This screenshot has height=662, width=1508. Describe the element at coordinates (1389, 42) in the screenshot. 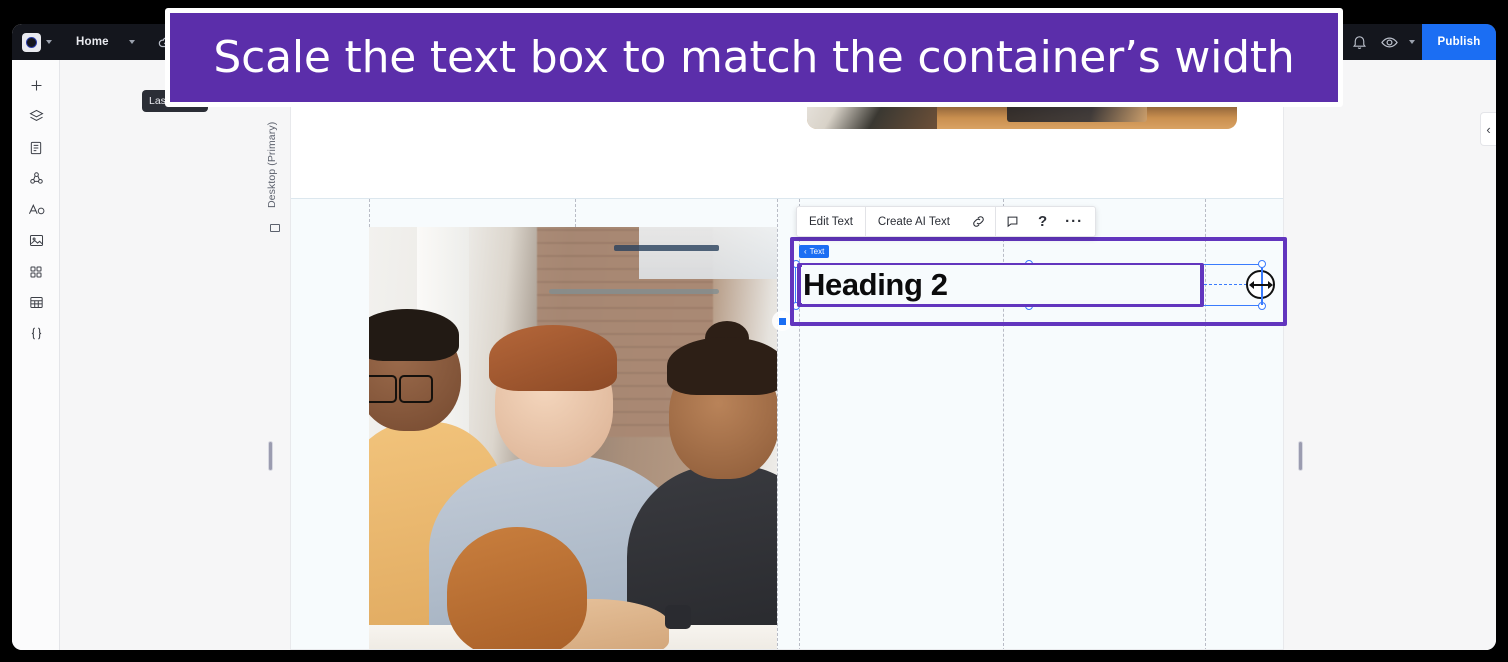

I see `eye-icon` at that location.